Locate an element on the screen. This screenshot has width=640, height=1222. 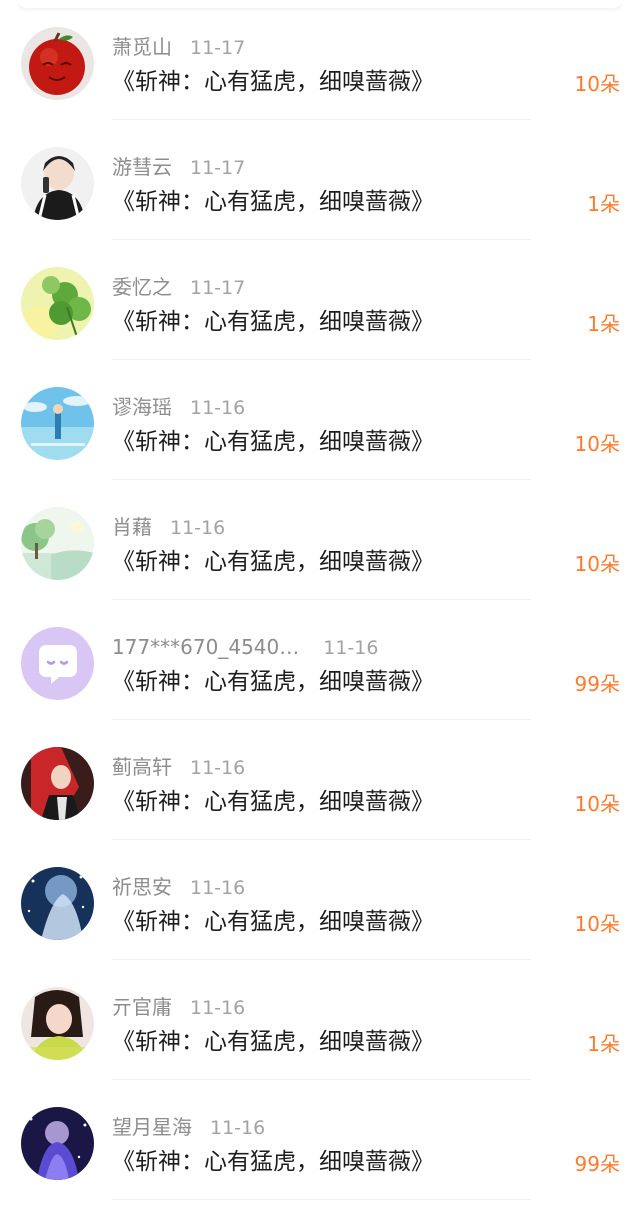
user-info: 亓官庸 11-16 is located at coordinates (178, 1007).